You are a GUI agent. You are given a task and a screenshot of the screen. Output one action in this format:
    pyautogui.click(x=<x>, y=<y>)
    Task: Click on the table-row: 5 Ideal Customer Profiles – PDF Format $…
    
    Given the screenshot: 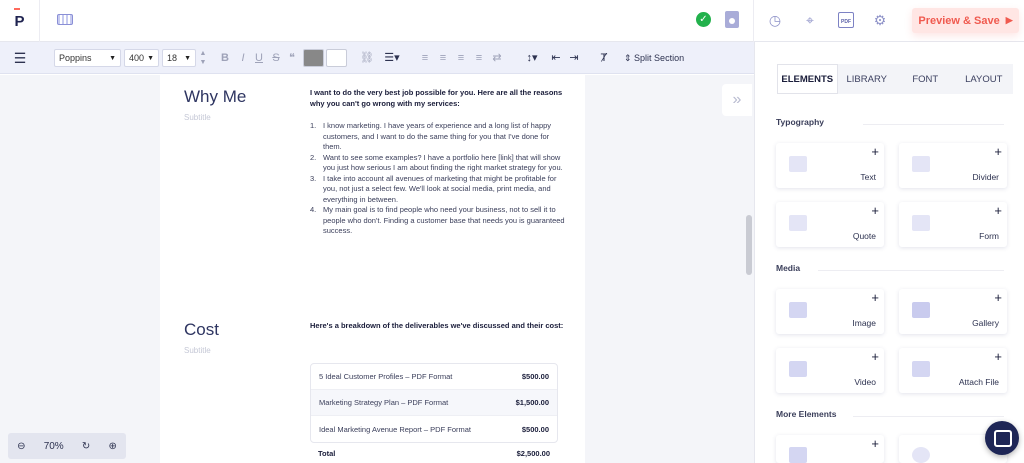 What is the action you would take?
    pyautogui.click(x=434, y=377)
    